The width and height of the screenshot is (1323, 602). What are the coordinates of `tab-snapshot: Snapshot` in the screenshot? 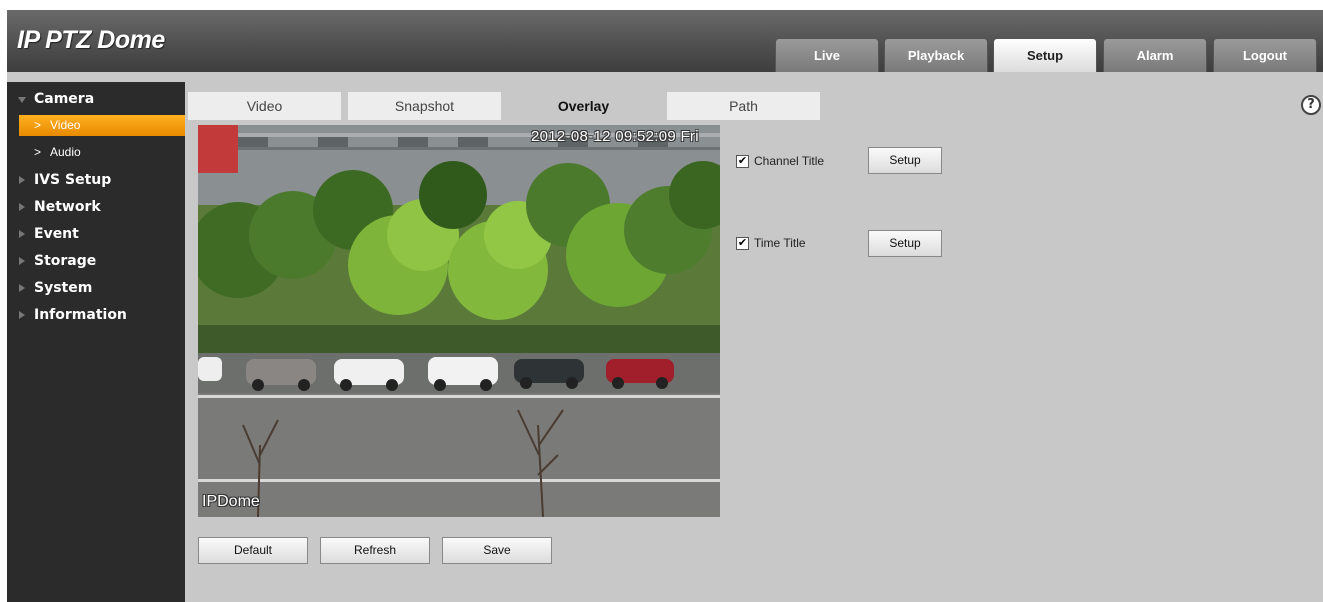 It's located at (424, 106).